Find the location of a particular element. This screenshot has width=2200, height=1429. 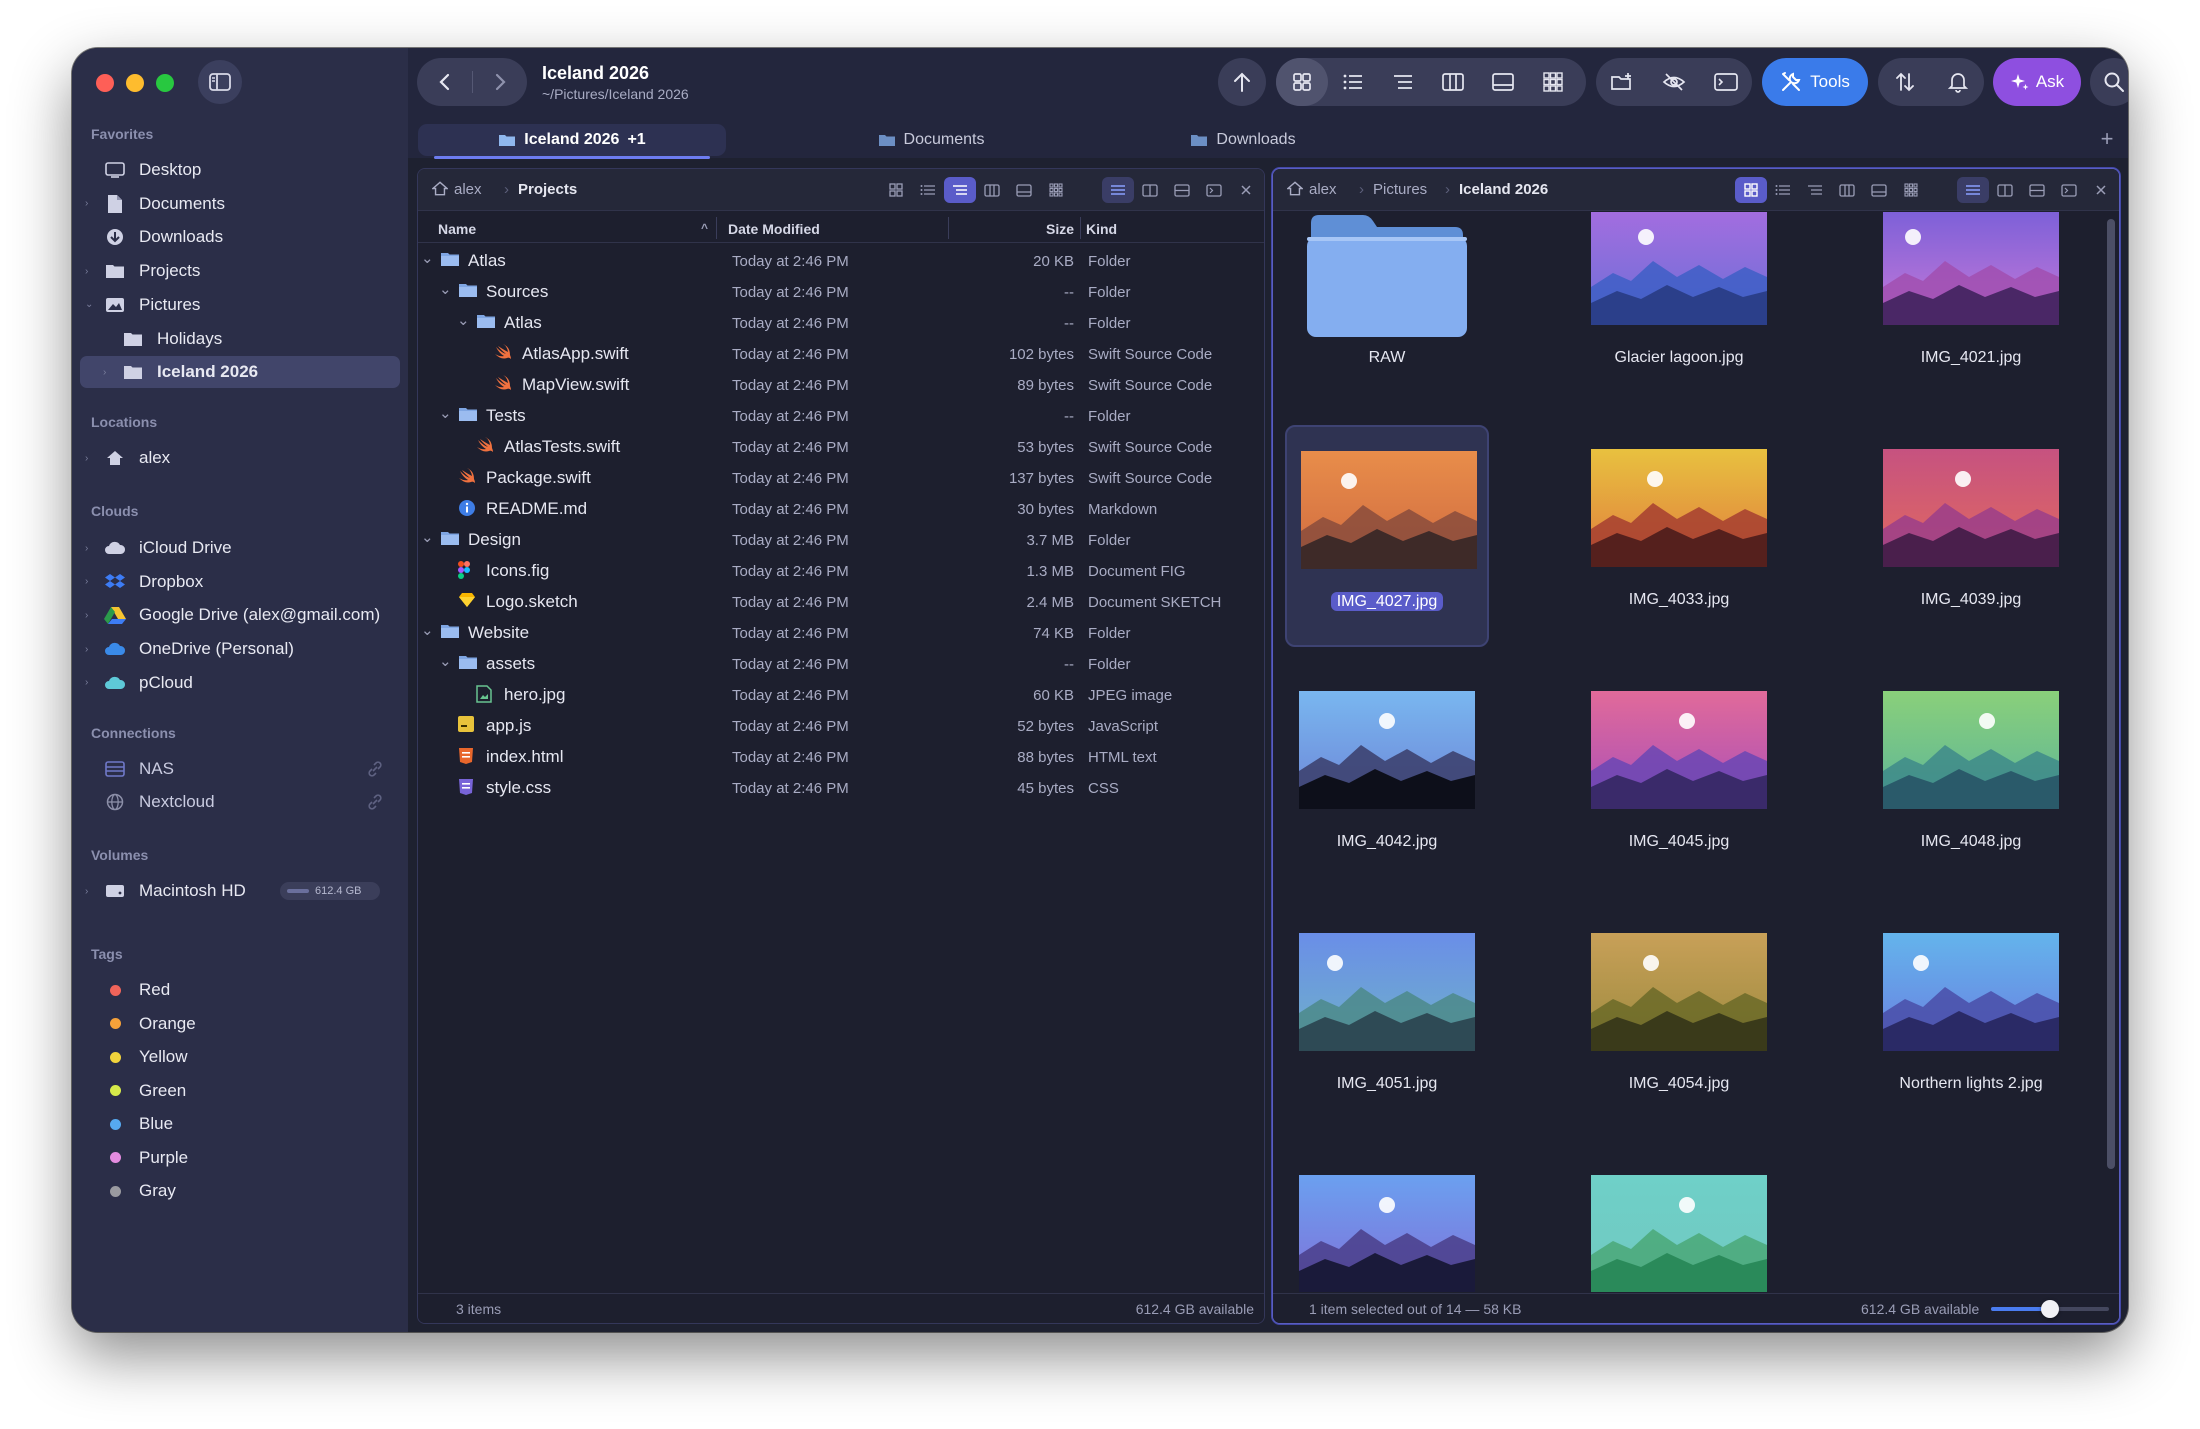

breadcrumb-item: Projects is located at coordinates (547, 189).